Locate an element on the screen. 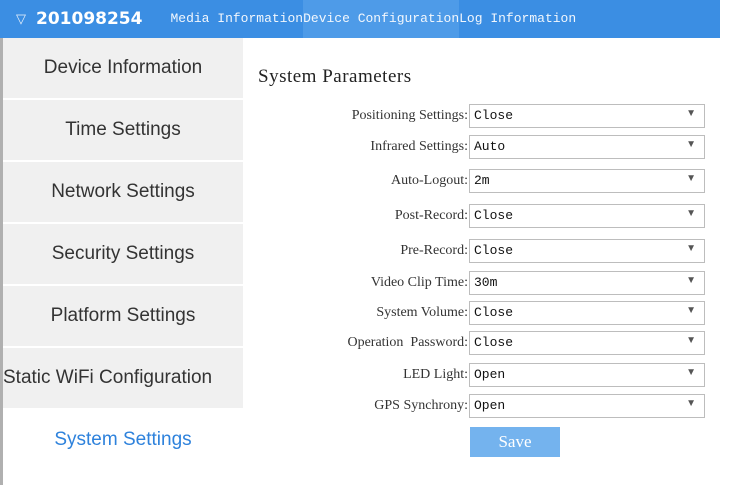 This screenshot has width=754, height=485. sidebar-item-device-information: Device Information is located at coordinates (123, 68).